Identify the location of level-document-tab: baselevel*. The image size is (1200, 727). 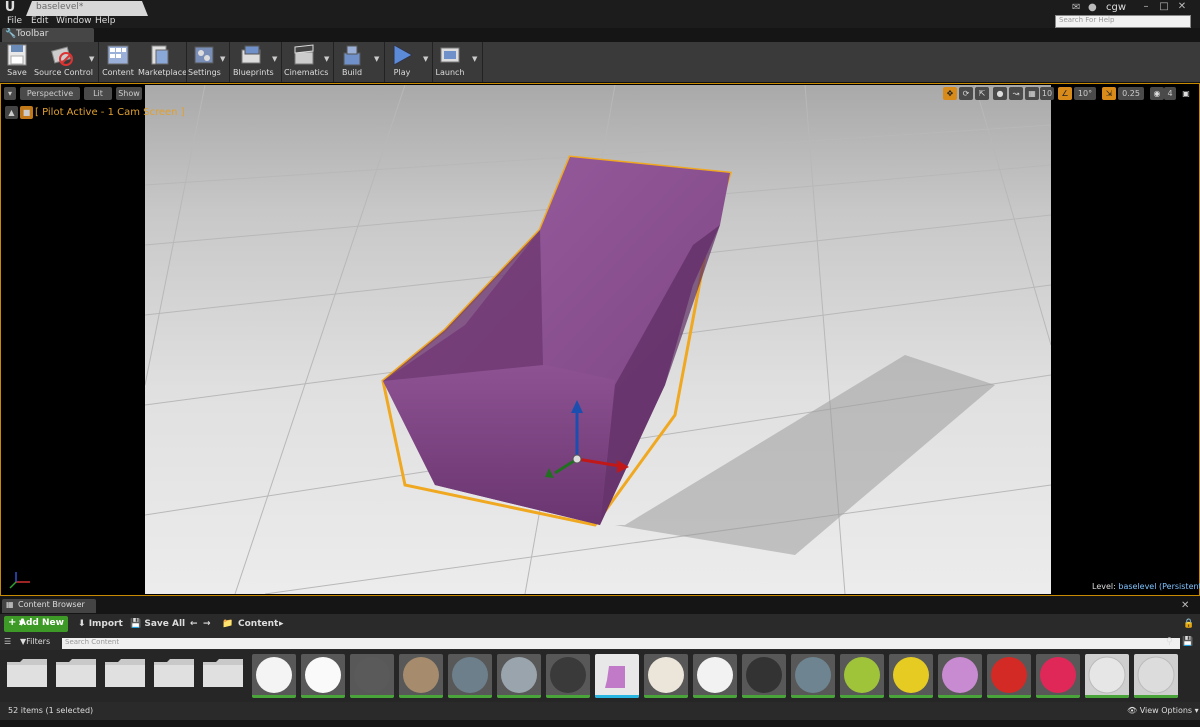
(87, 8).